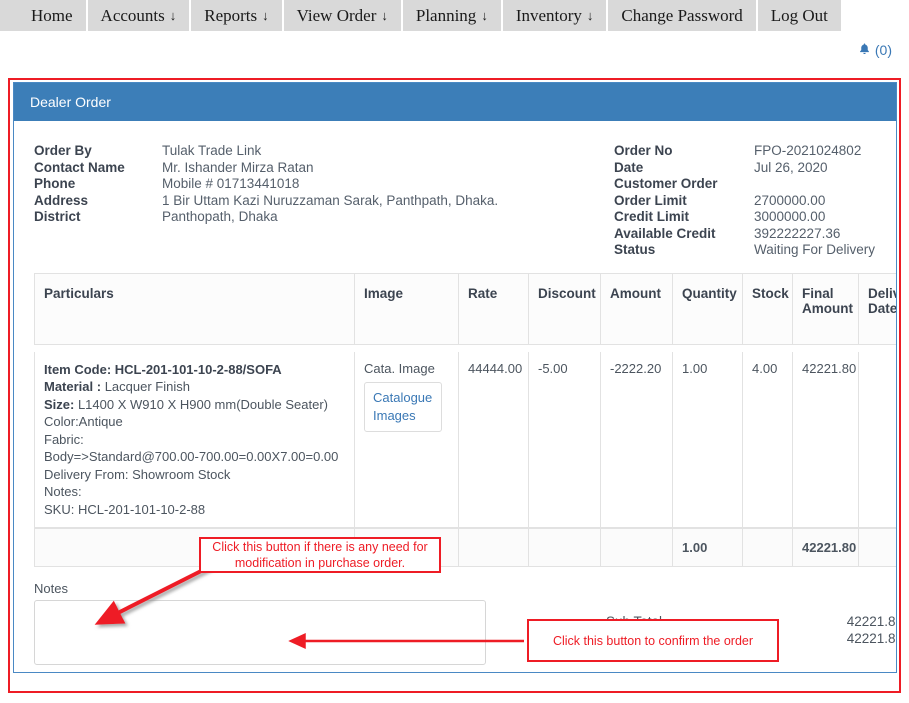  I want to click on particular-value: L1400 X W910 X H900 mm(Double Seater), so click(201, 404).